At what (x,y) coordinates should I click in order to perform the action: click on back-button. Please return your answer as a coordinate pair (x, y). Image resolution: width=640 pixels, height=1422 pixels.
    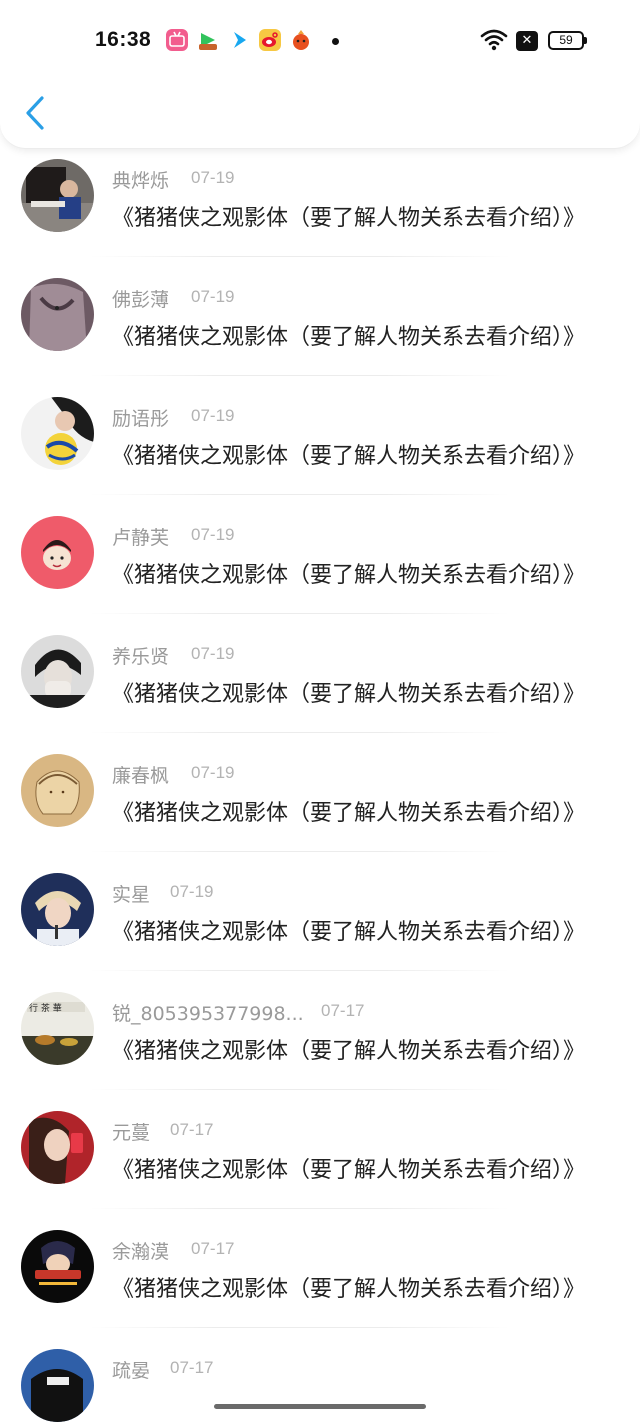
    Looking at the image, I should click on (35, 113).